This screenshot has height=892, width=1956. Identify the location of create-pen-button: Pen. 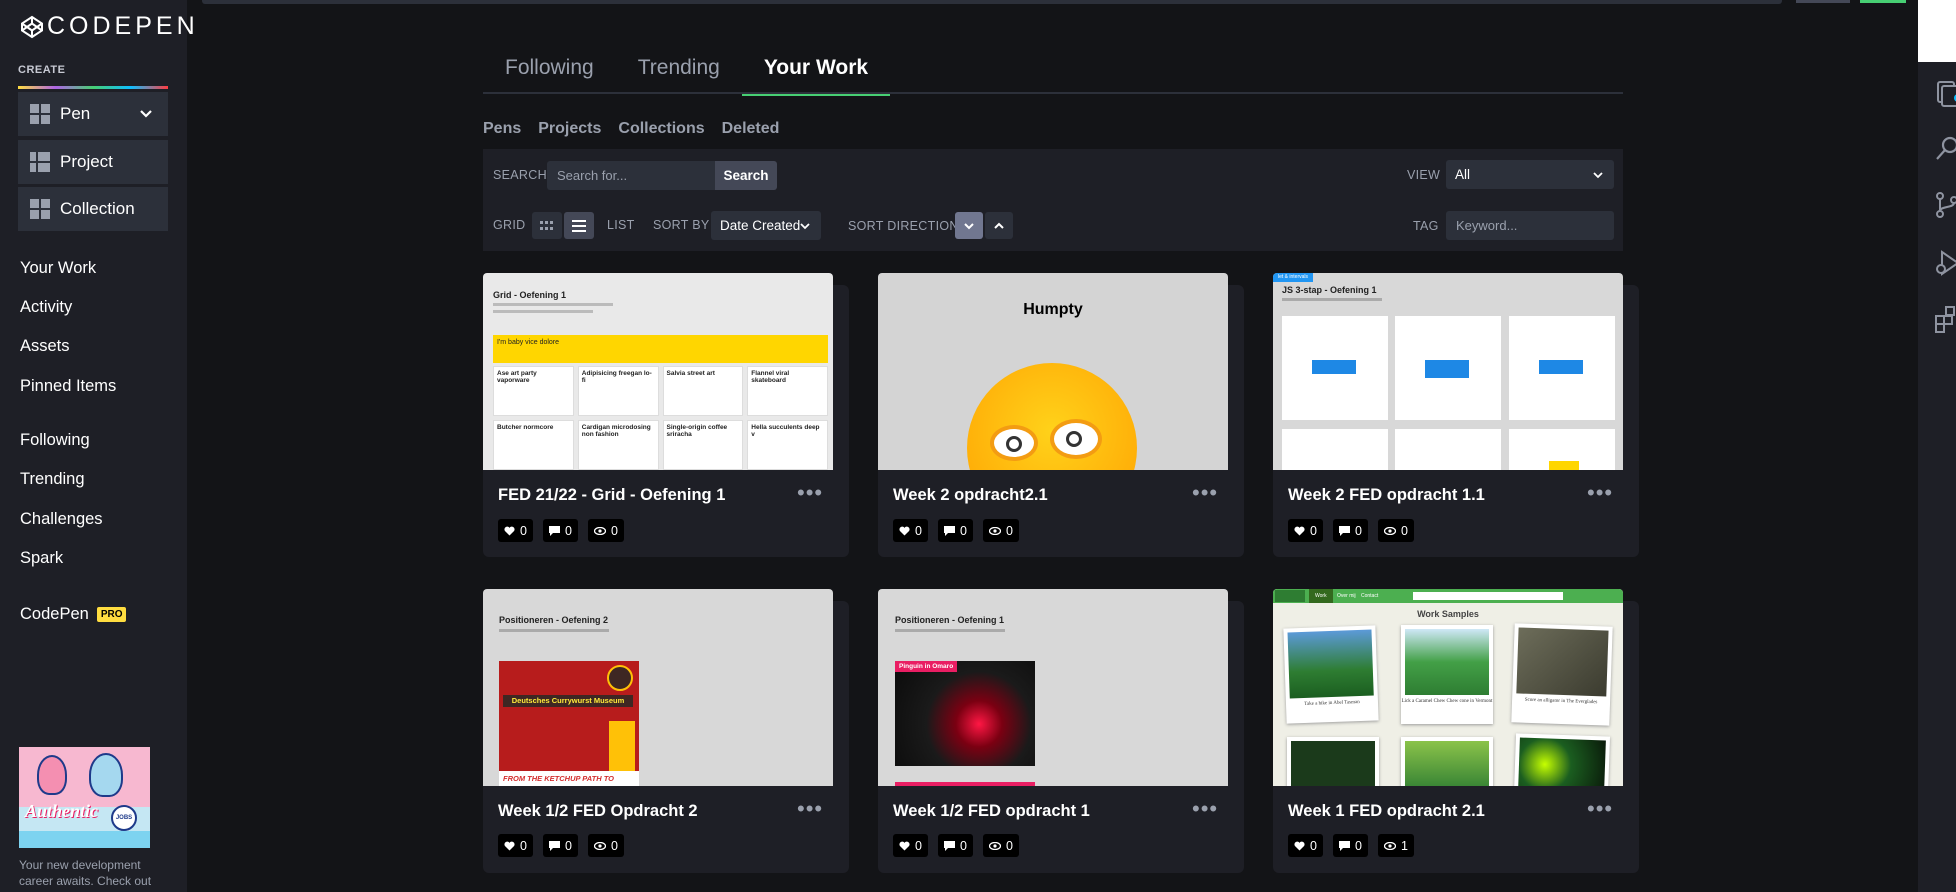
(93, 114).